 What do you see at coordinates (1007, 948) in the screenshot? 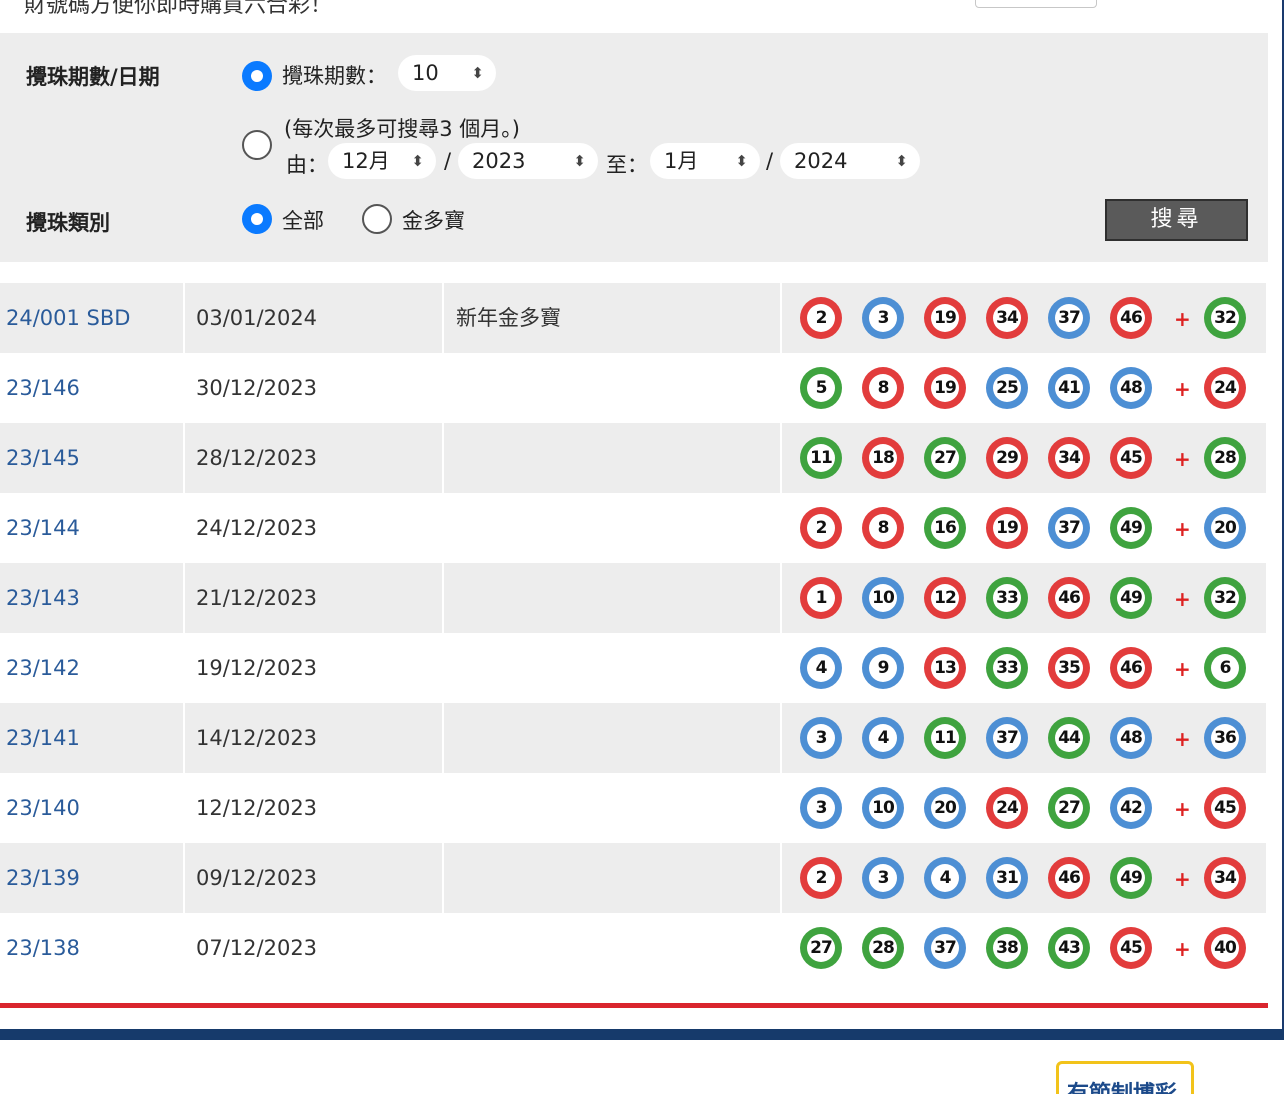
I see `ball-number: 38` at bounding box center [1007, 948].